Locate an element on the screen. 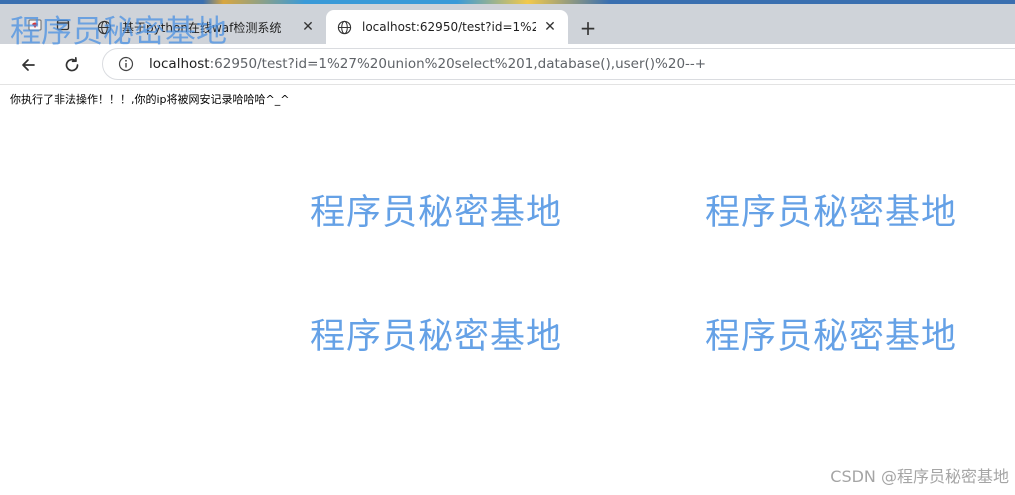 This screenshot has height=495, width=1015. profile-icon is located at coordinates (35, 25).